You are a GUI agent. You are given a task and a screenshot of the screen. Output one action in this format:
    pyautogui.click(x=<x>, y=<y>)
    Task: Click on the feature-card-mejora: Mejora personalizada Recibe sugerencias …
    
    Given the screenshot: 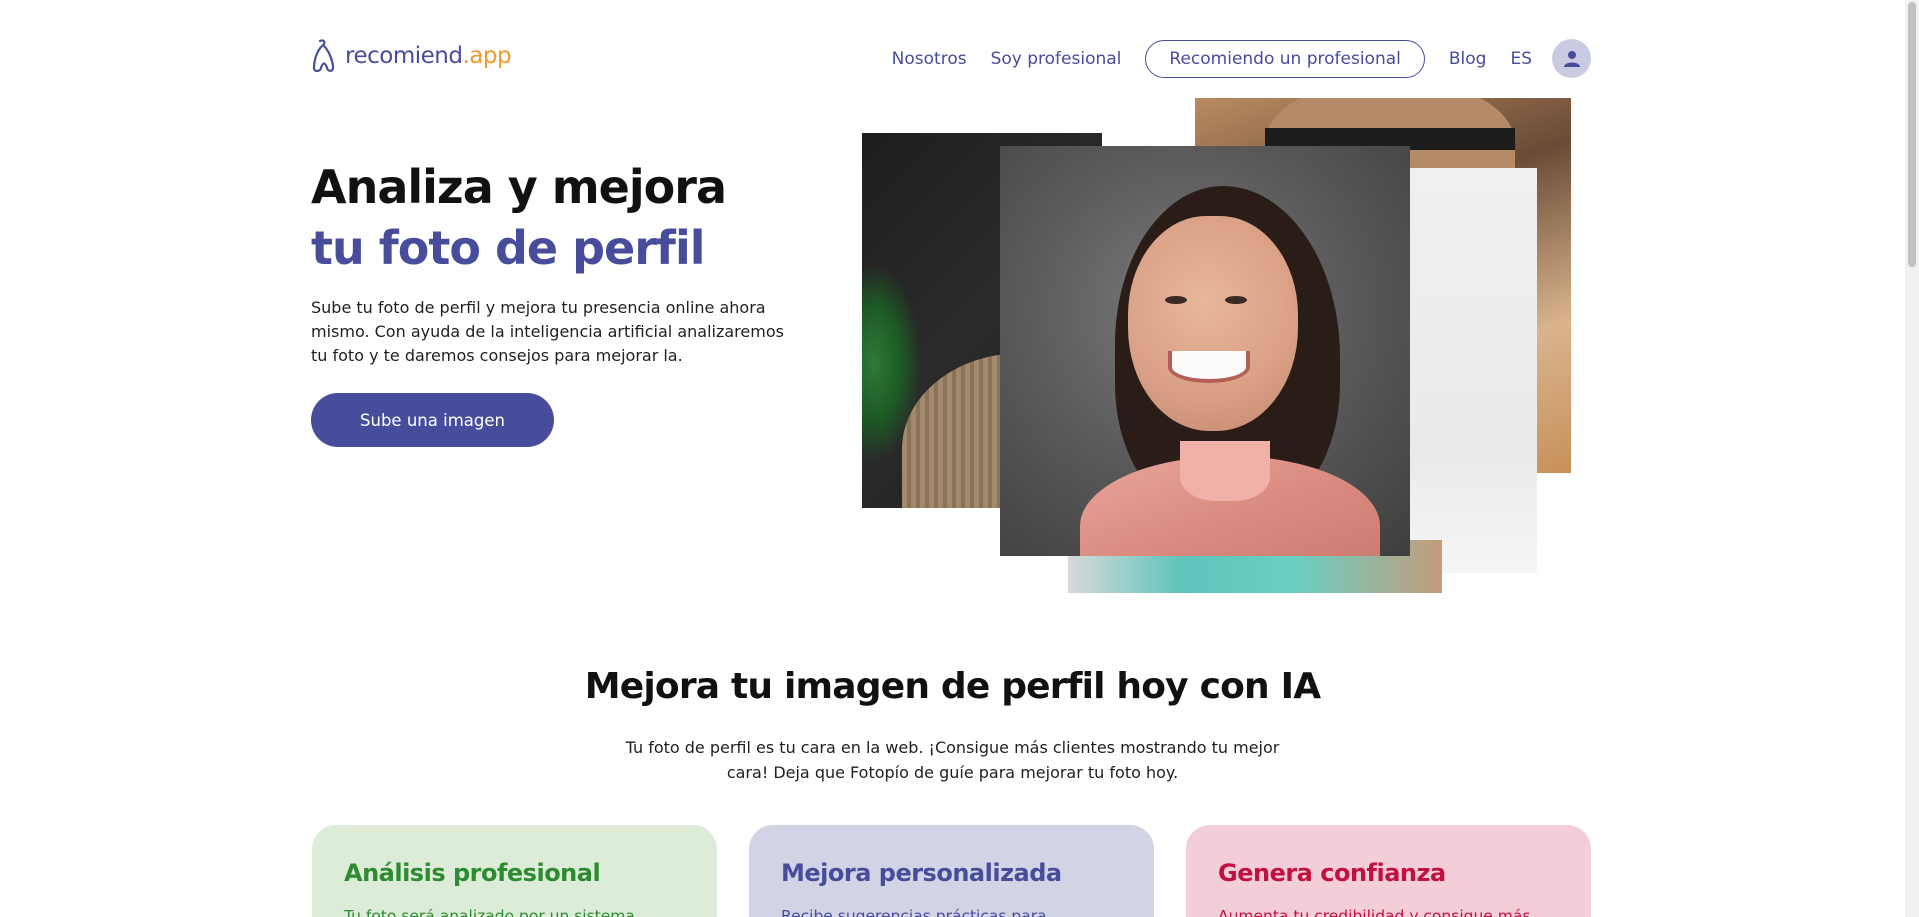 What is the action you would take?
    pyautogui.click(x=951, y=871)
    